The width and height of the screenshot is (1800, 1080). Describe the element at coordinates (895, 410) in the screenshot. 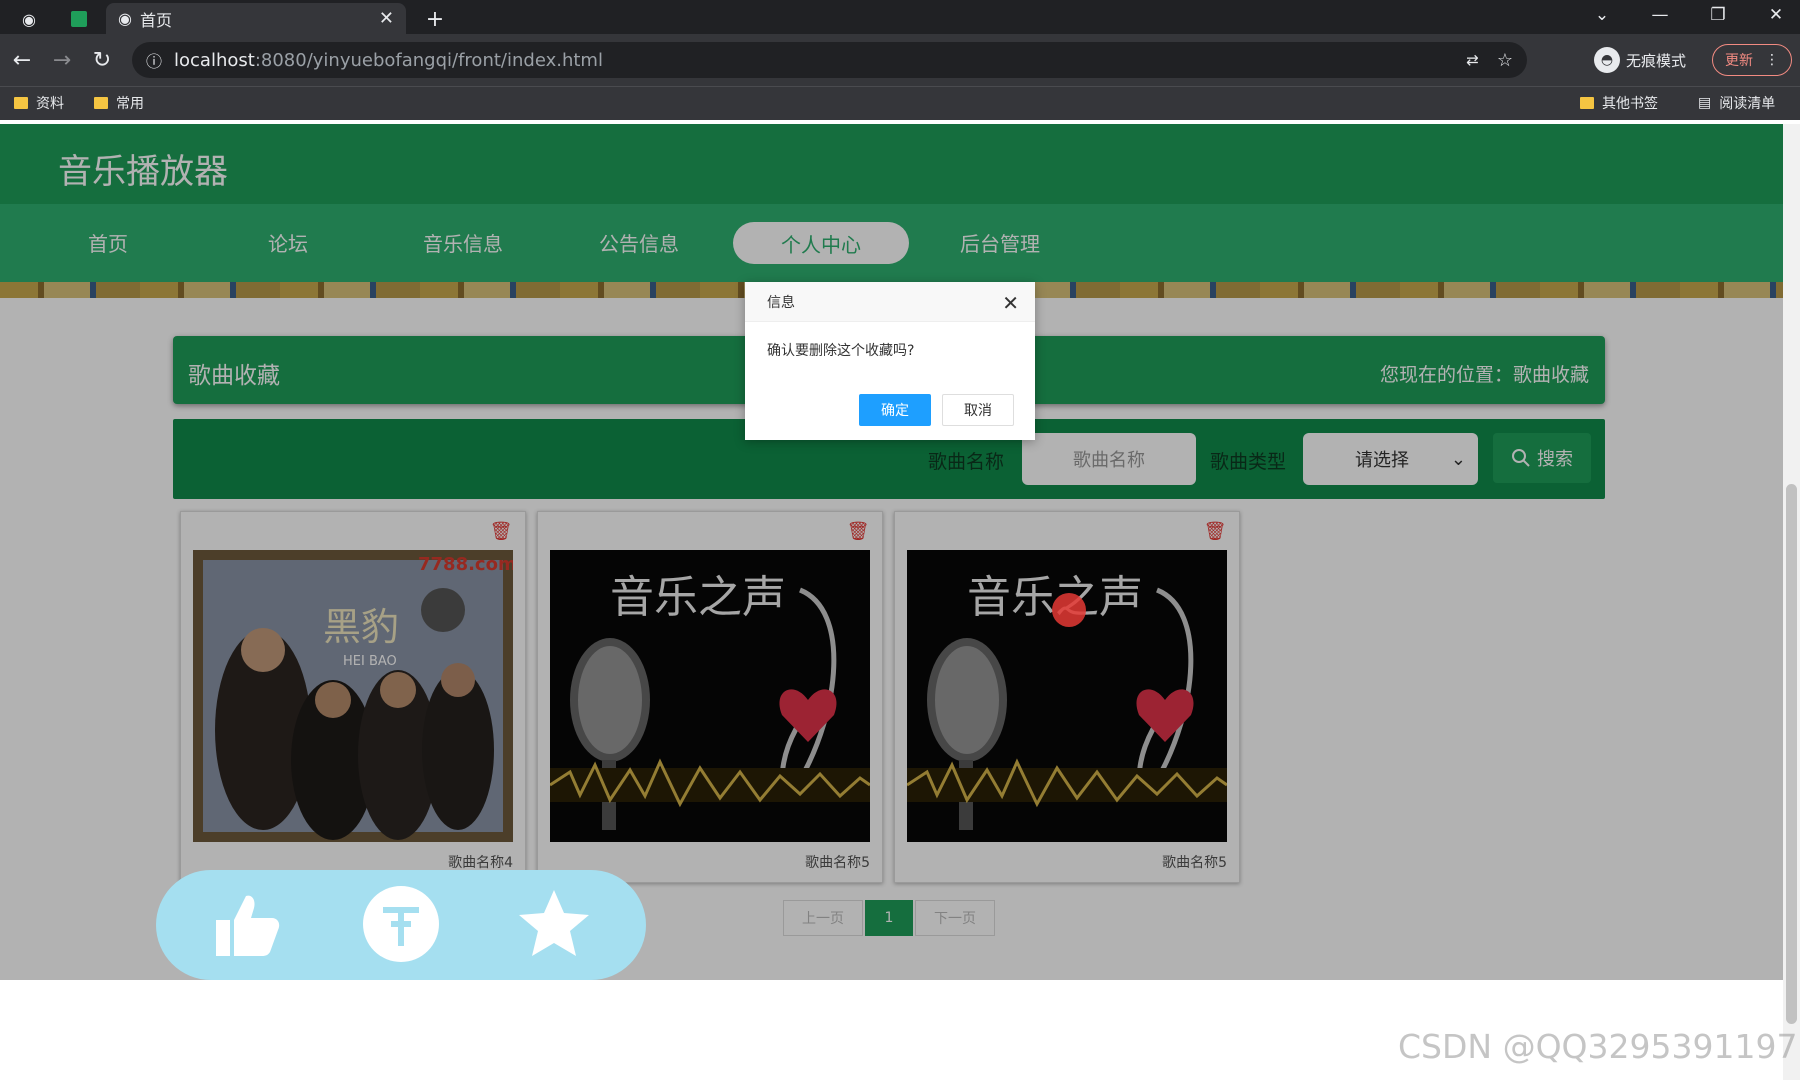

I see `confirm-ok-button: 确定` at that location.